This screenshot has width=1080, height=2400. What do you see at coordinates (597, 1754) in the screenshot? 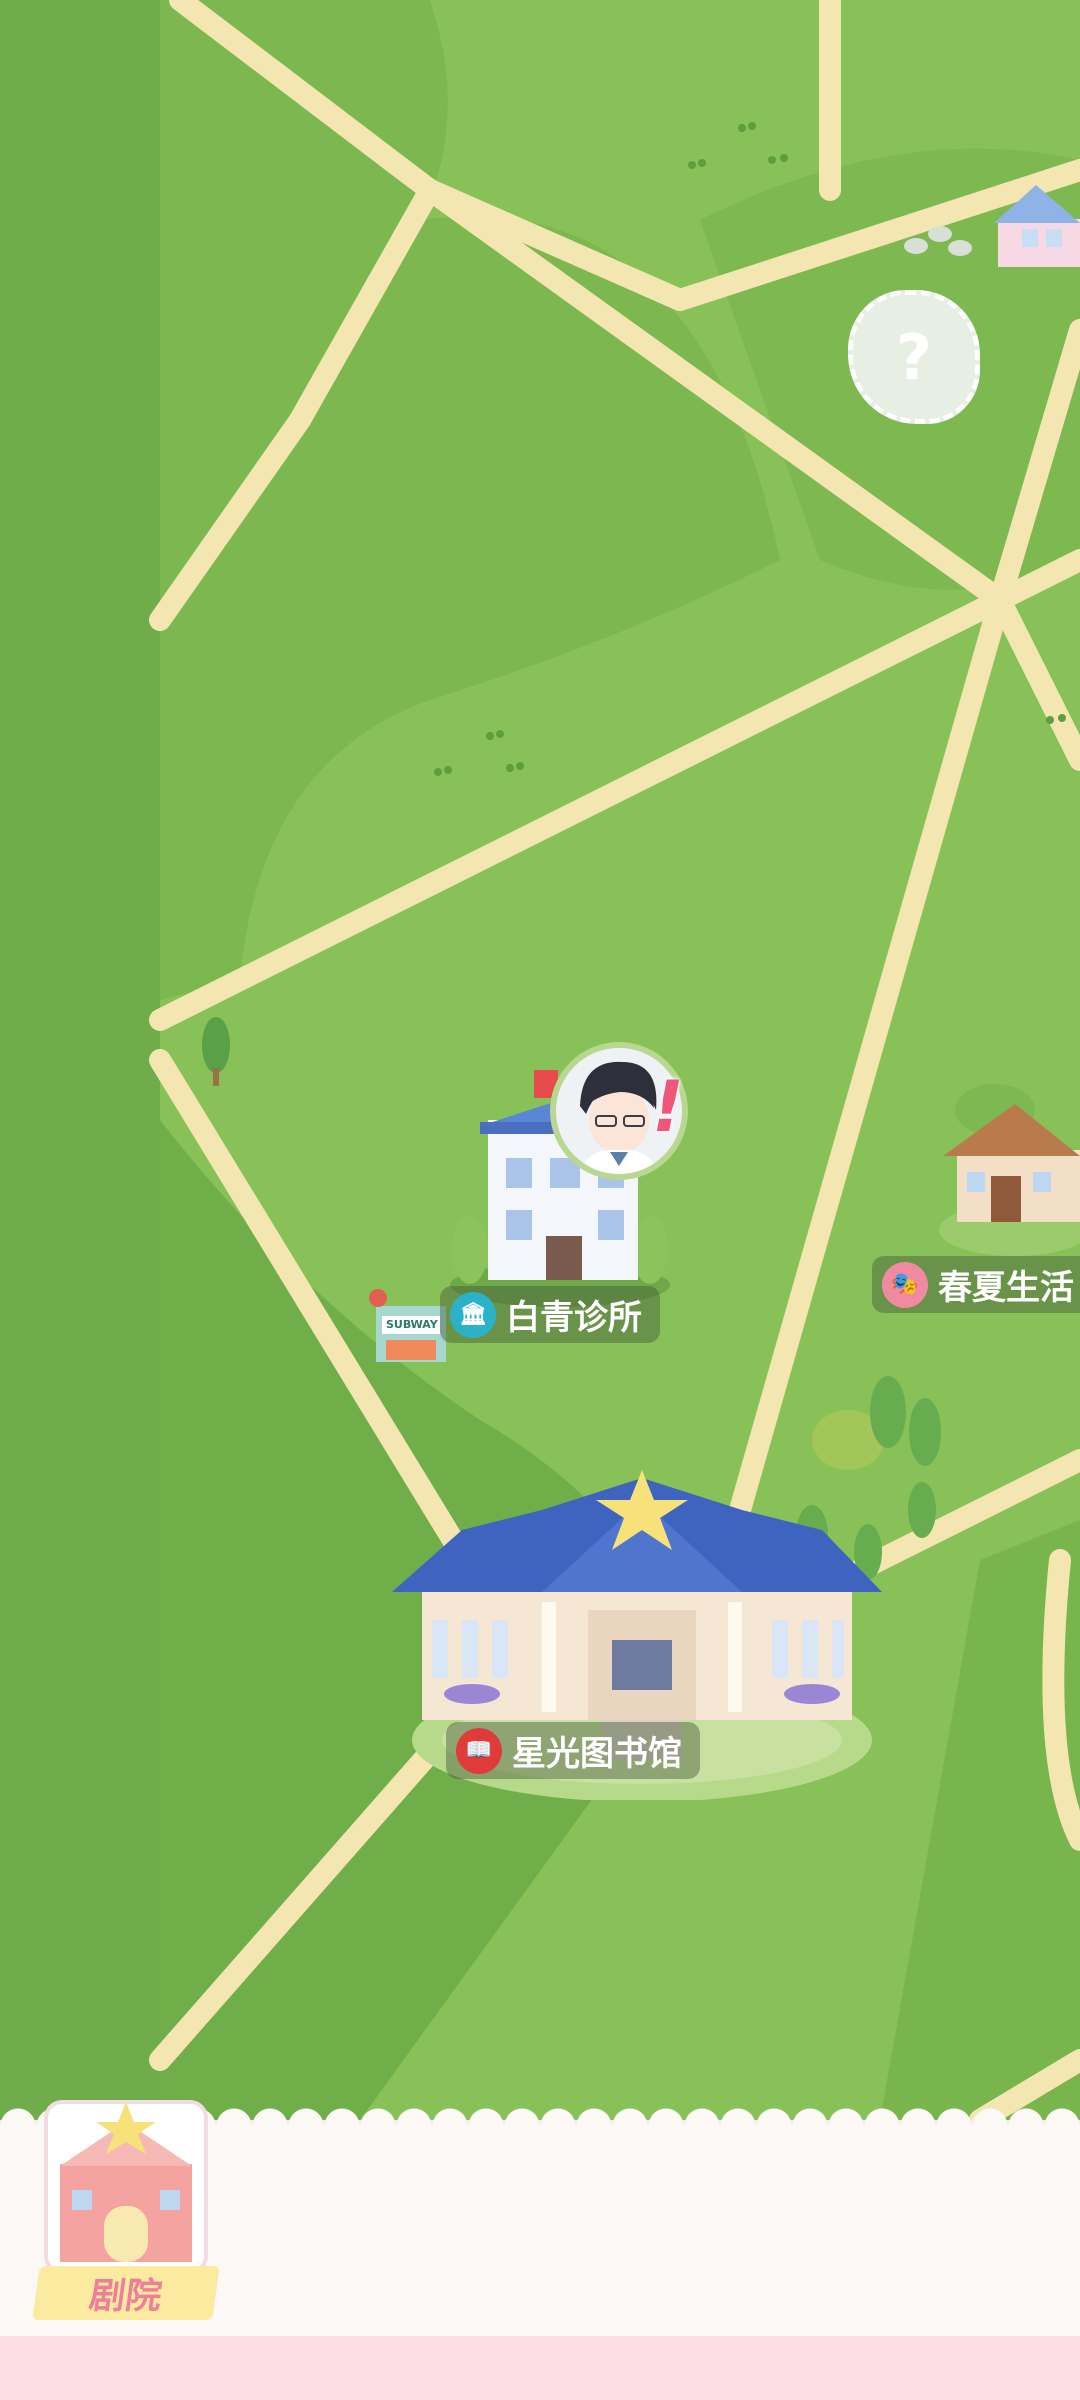
I see `library-name: 星光图书馆` at bounding box center [597, 1754].